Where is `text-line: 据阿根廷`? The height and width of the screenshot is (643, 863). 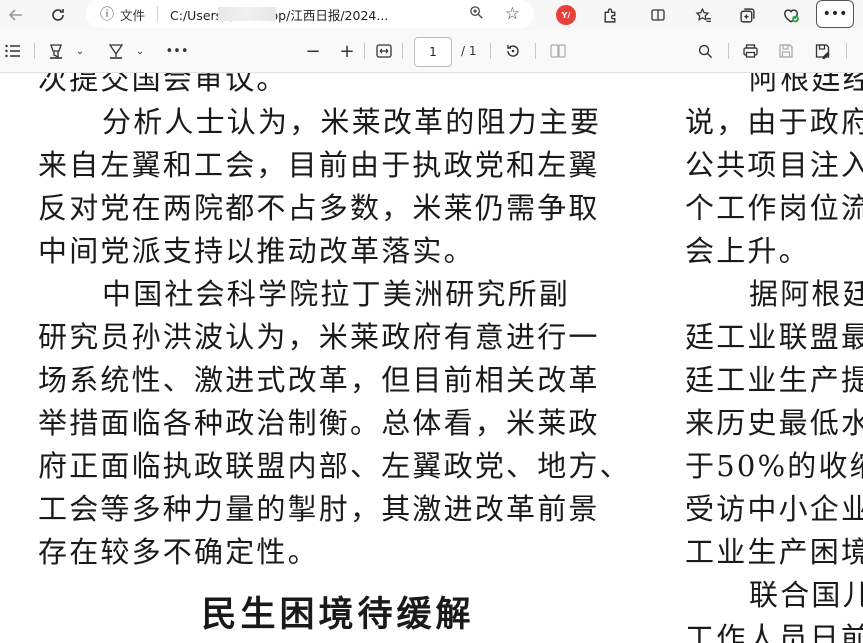 text-line: 据阿根廷 is located at coordinates (806, 294).